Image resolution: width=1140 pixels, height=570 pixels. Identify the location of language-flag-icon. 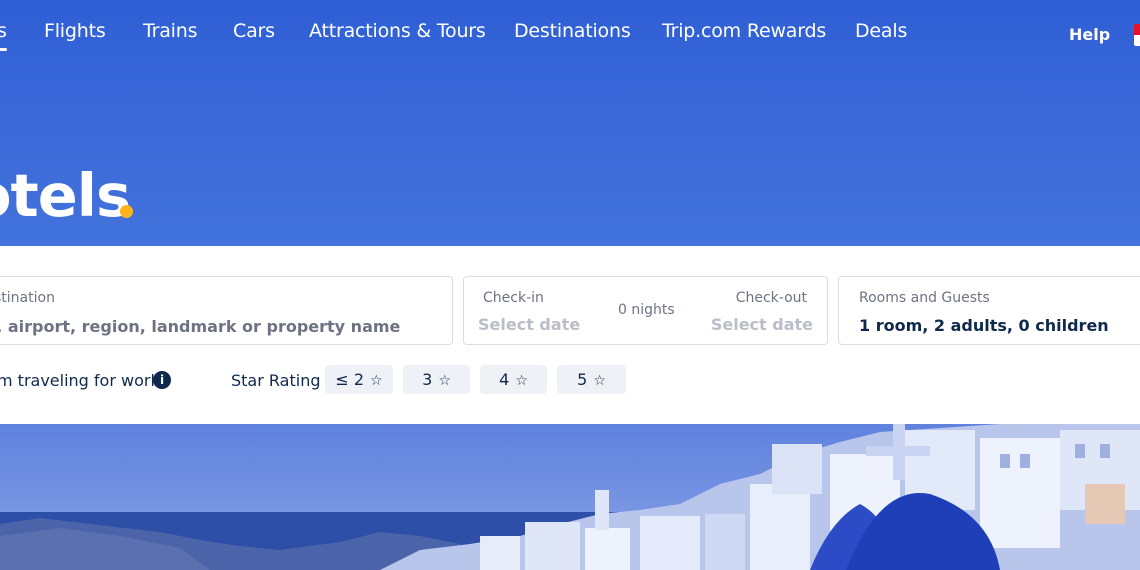
(1137, 35).